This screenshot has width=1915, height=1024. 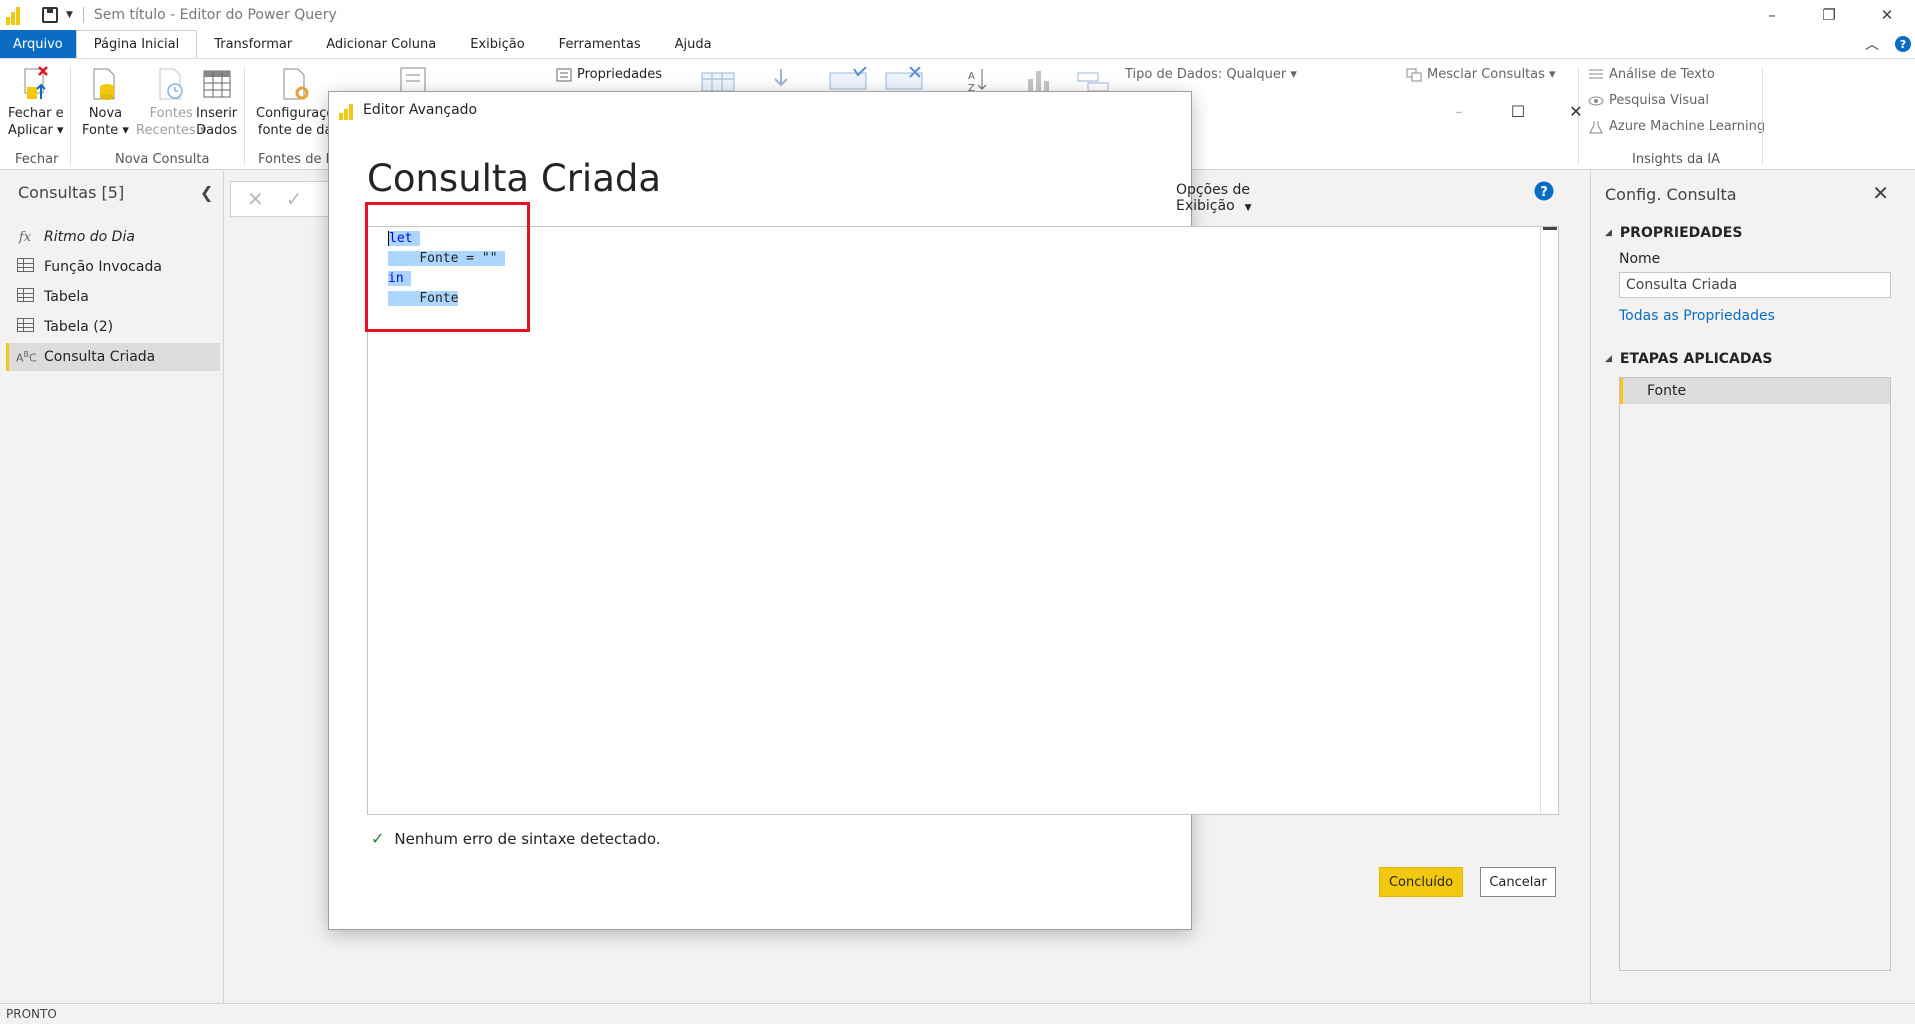 I want to click on recent-sources-label-1: Fontes, so click(x=171, y=113).